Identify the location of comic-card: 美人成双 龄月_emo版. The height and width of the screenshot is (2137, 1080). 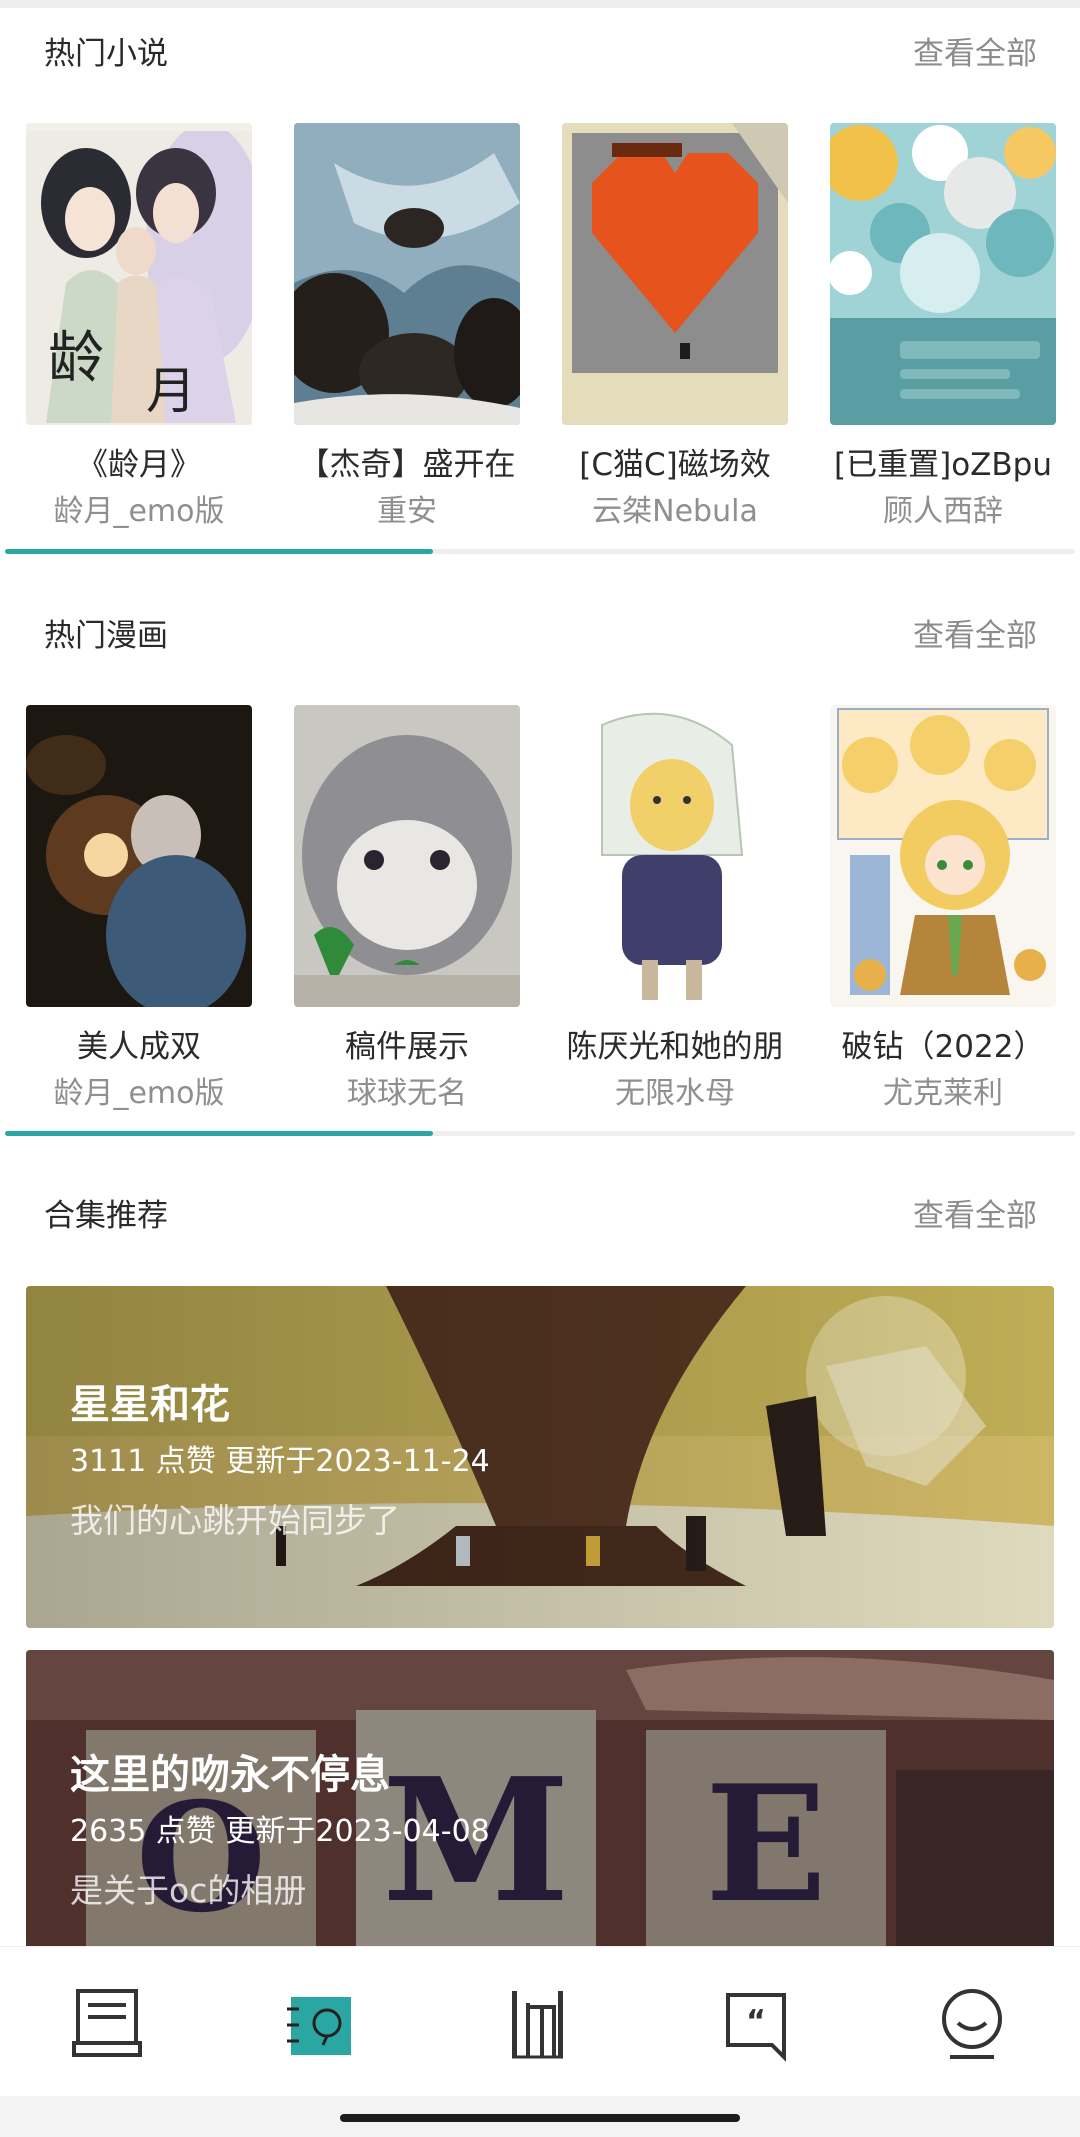
(139, 908).